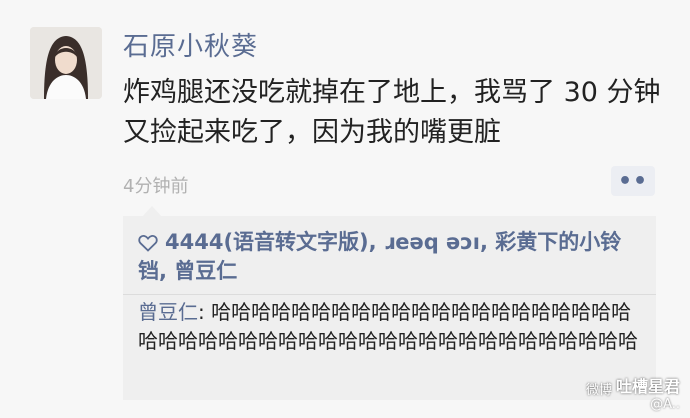 The image size is (690, 418). I want to click on likes-row: 4444(语音转文字版), ɹeǝq ǝɔı, 彩黄下的小铃铛, 曾豆仁, so click(393, 257).